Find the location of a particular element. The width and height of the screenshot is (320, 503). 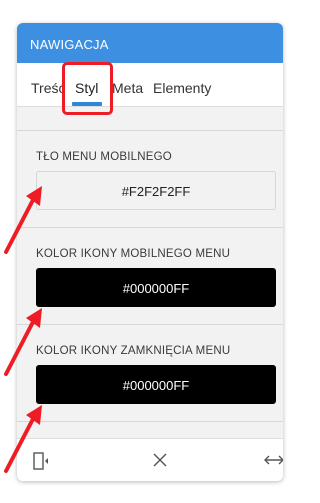

tab-tresc: Treść is located at coordinates (47, 88).